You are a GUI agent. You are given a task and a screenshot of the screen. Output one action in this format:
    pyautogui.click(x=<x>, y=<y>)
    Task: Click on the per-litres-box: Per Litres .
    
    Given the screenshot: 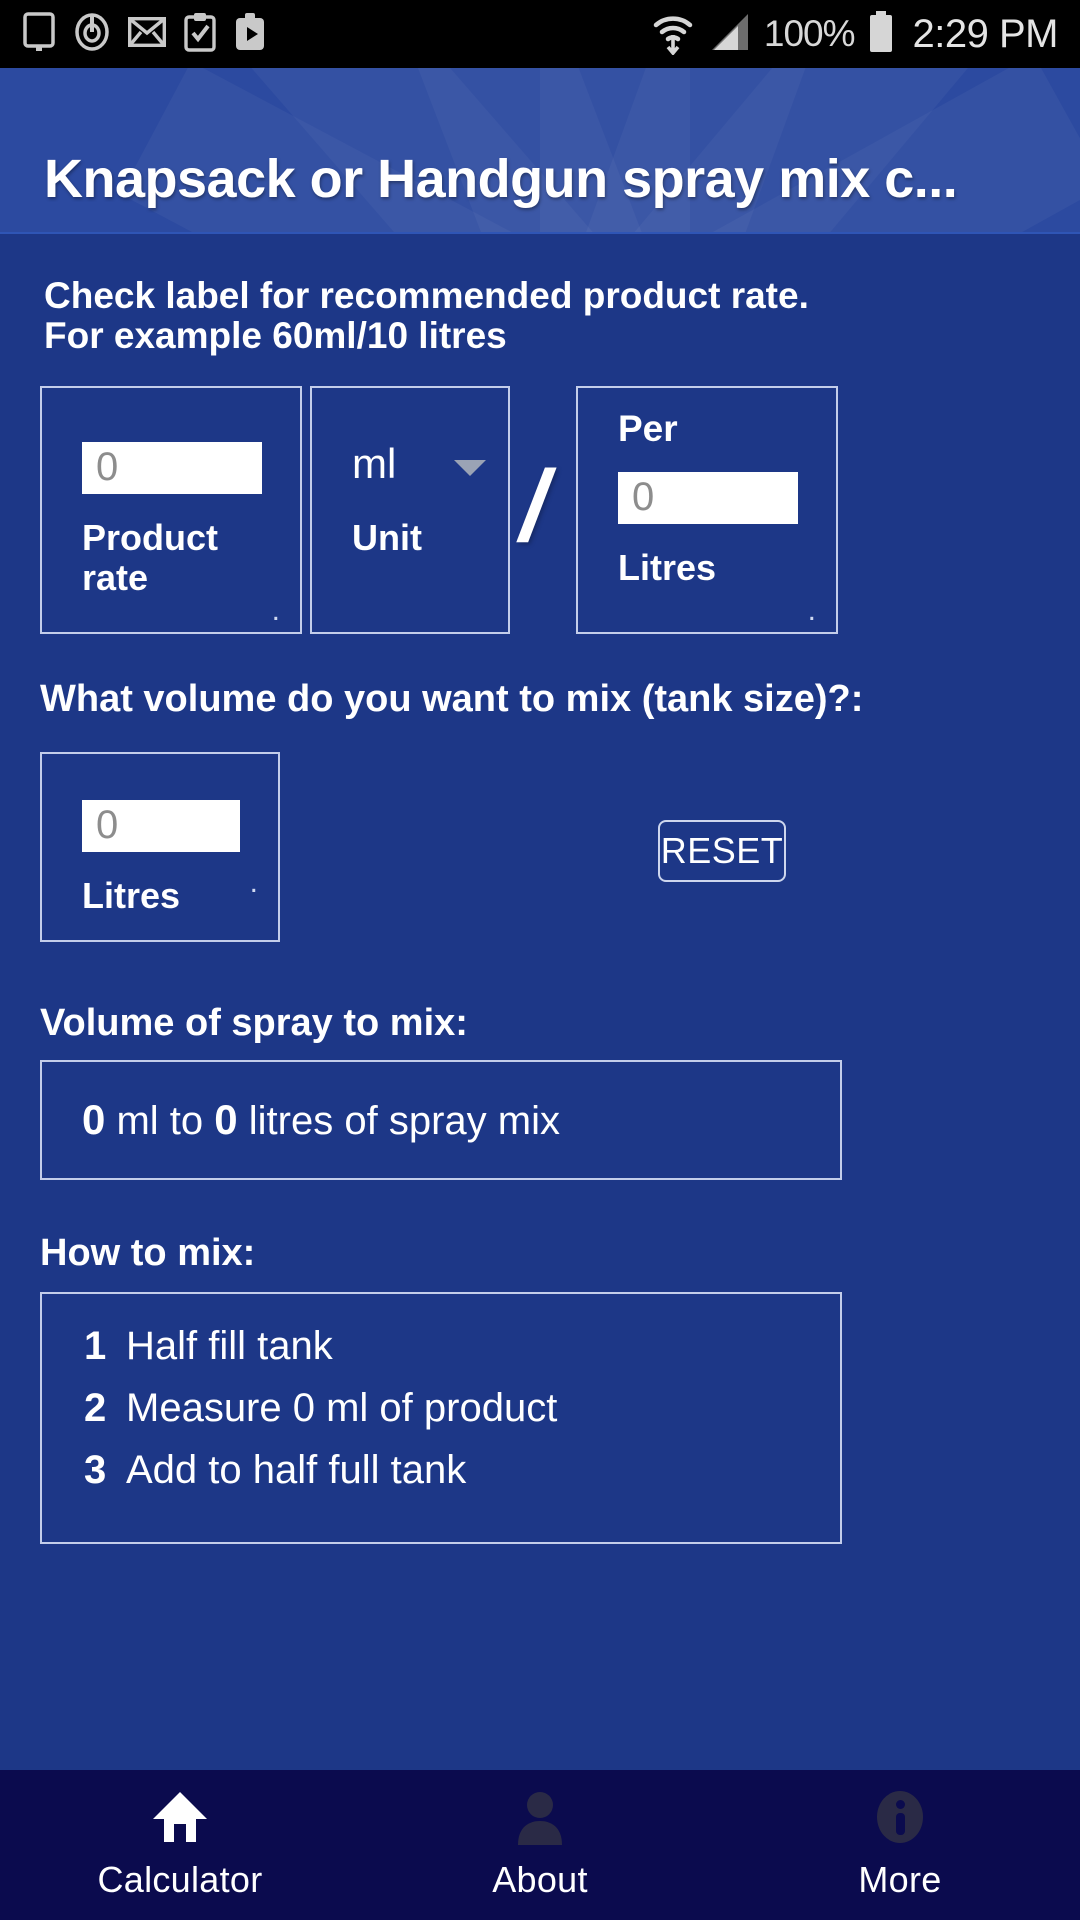 What is the action you would take?
    pyautogui.click(x=707, y=510)
    